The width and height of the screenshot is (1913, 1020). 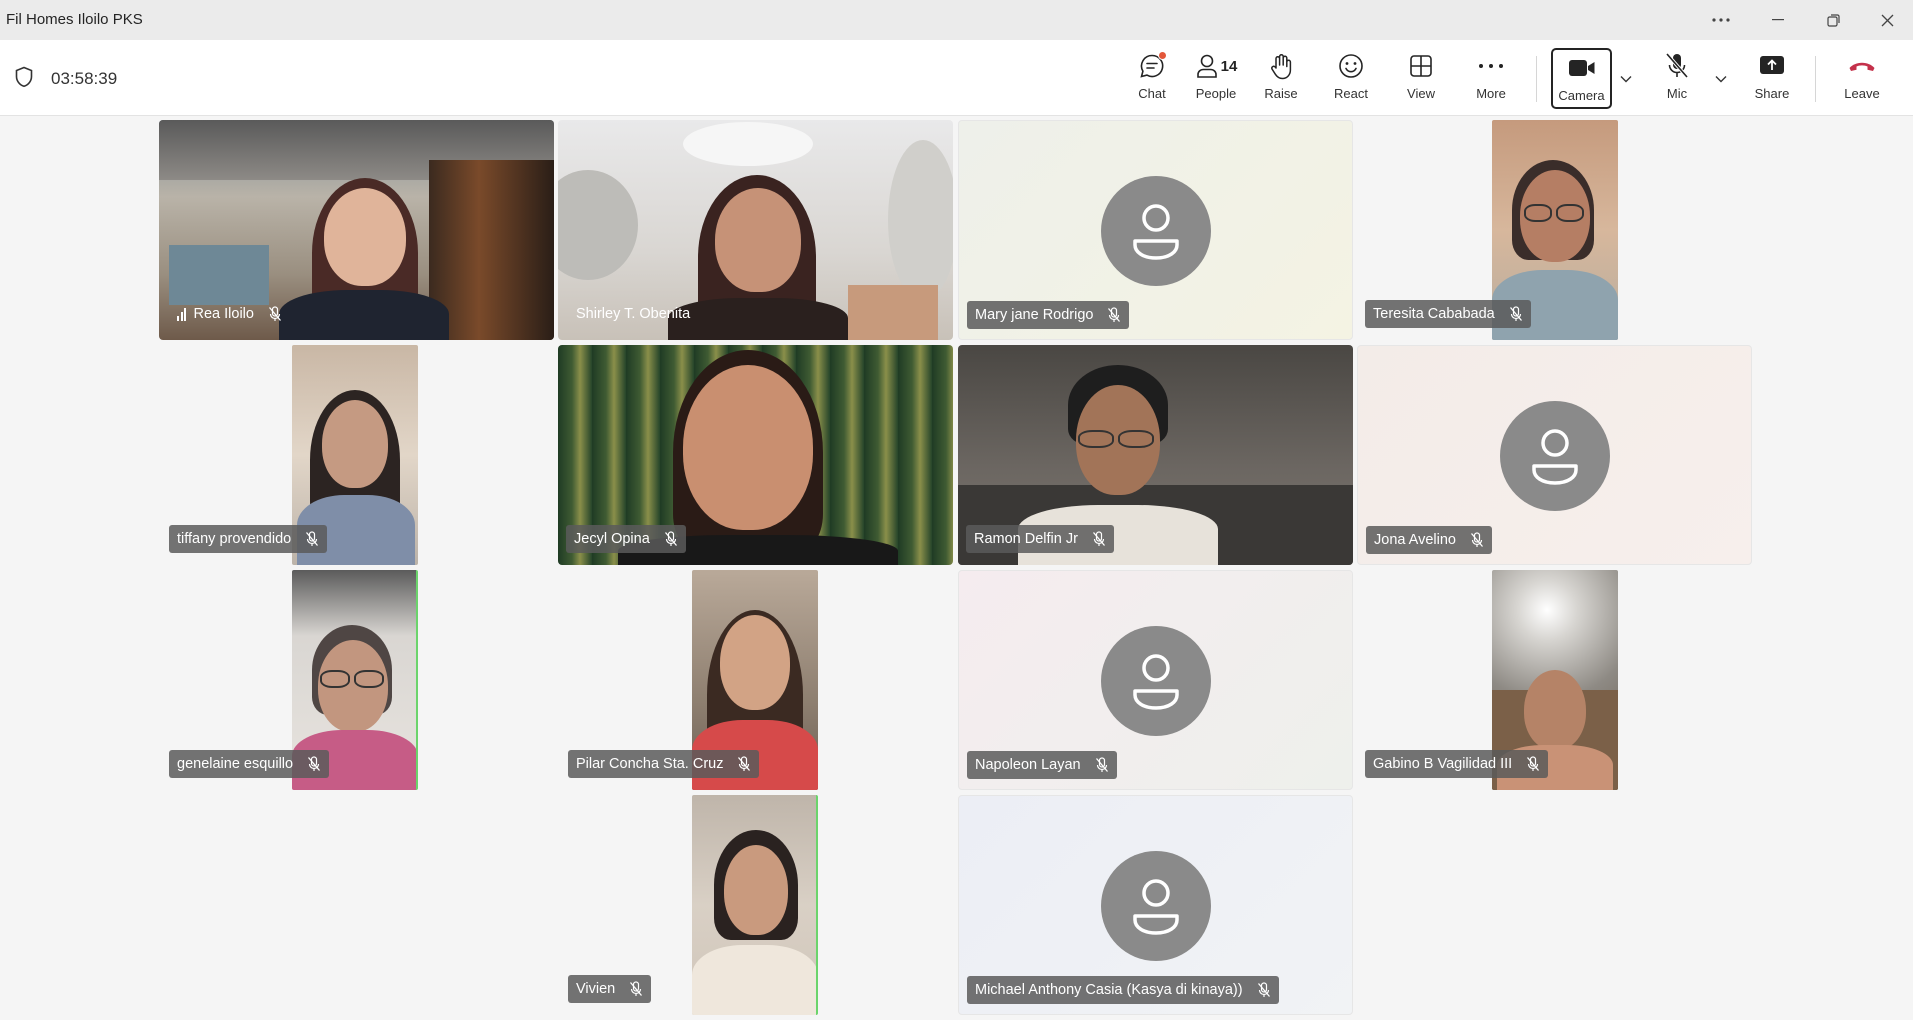 I want to click on more-label: More, so click(x=1491, y=93).